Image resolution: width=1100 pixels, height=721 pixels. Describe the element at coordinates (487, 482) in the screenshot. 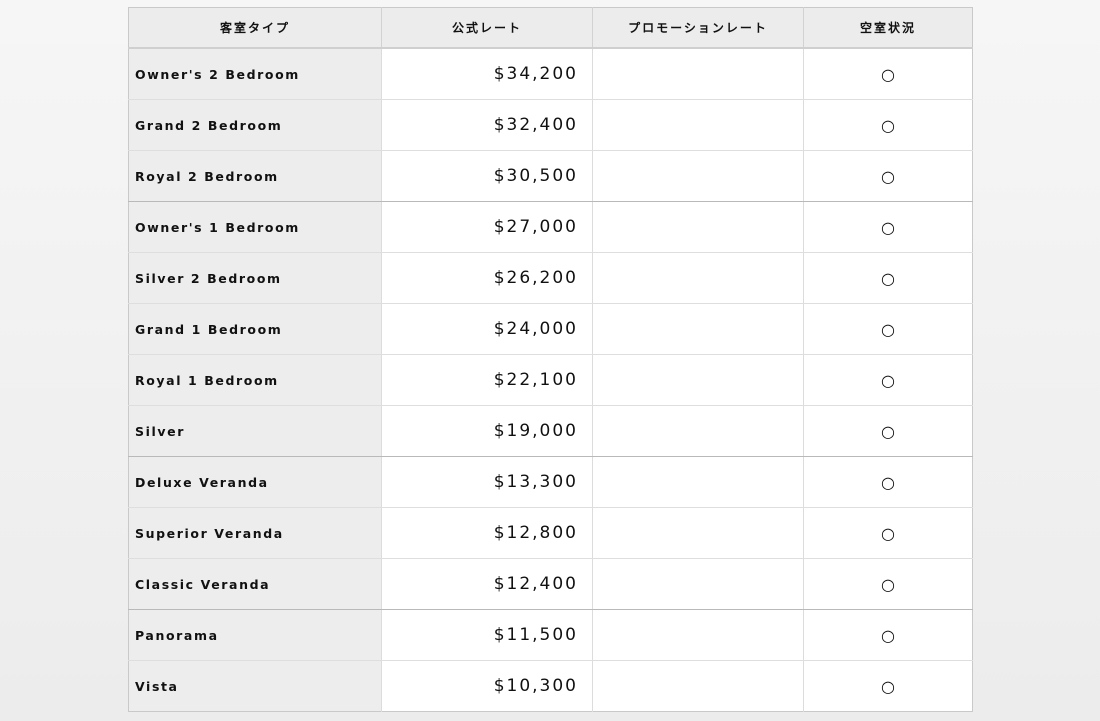

I see `official-rate-cell: $13,300` at that location.